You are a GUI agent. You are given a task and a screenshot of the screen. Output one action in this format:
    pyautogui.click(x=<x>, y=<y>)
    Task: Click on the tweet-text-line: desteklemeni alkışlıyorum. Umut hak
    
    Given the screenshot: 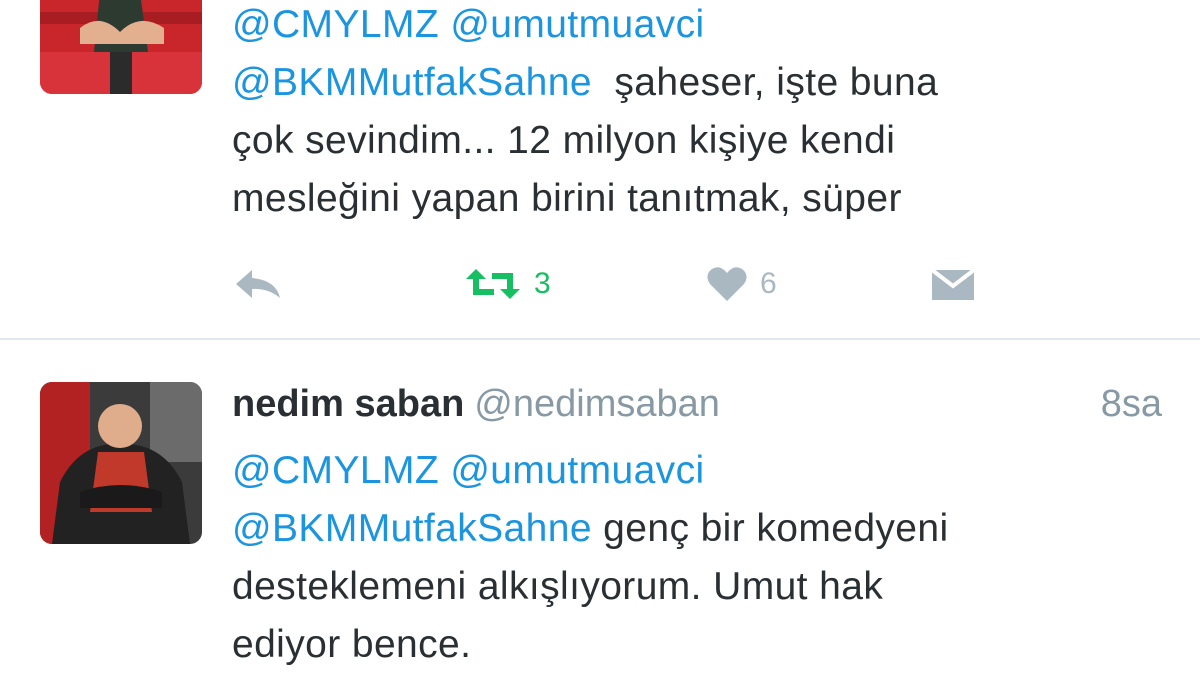 What is the action you would take?
    pyautogui.click(x=558, y=586)
    